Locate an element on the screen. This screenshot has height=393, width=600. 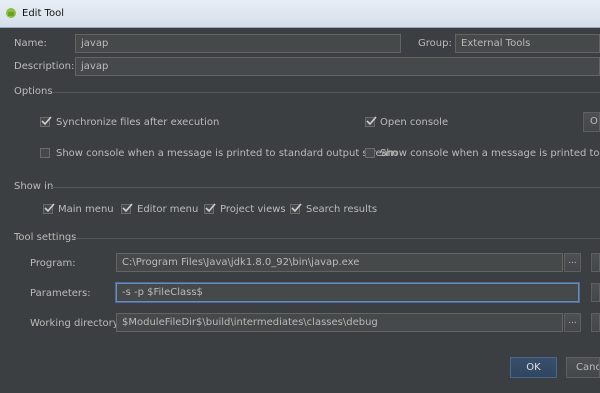
android-icon is located at coordinates (11, 13).